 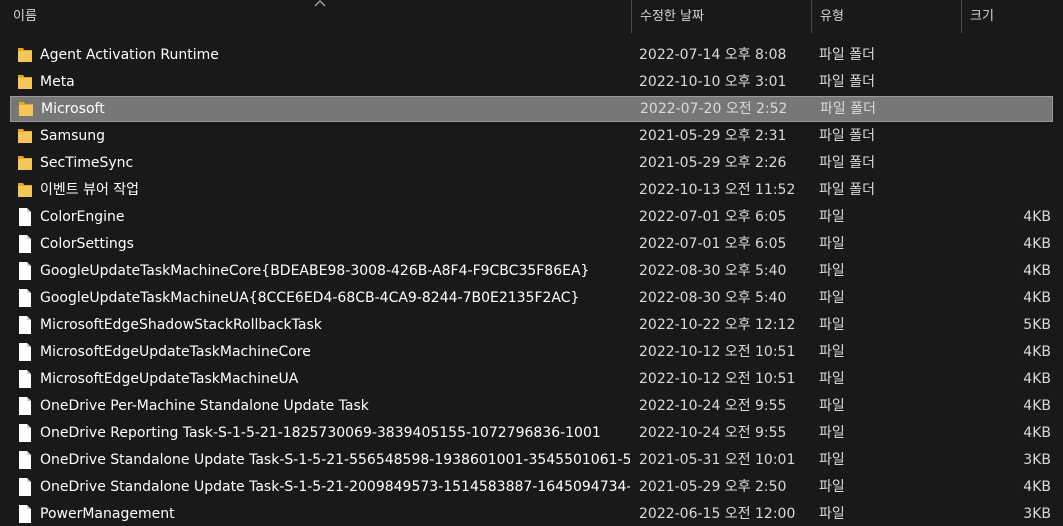 I want to click on item-name: SecTimeSync, so click(x=87, y=163).